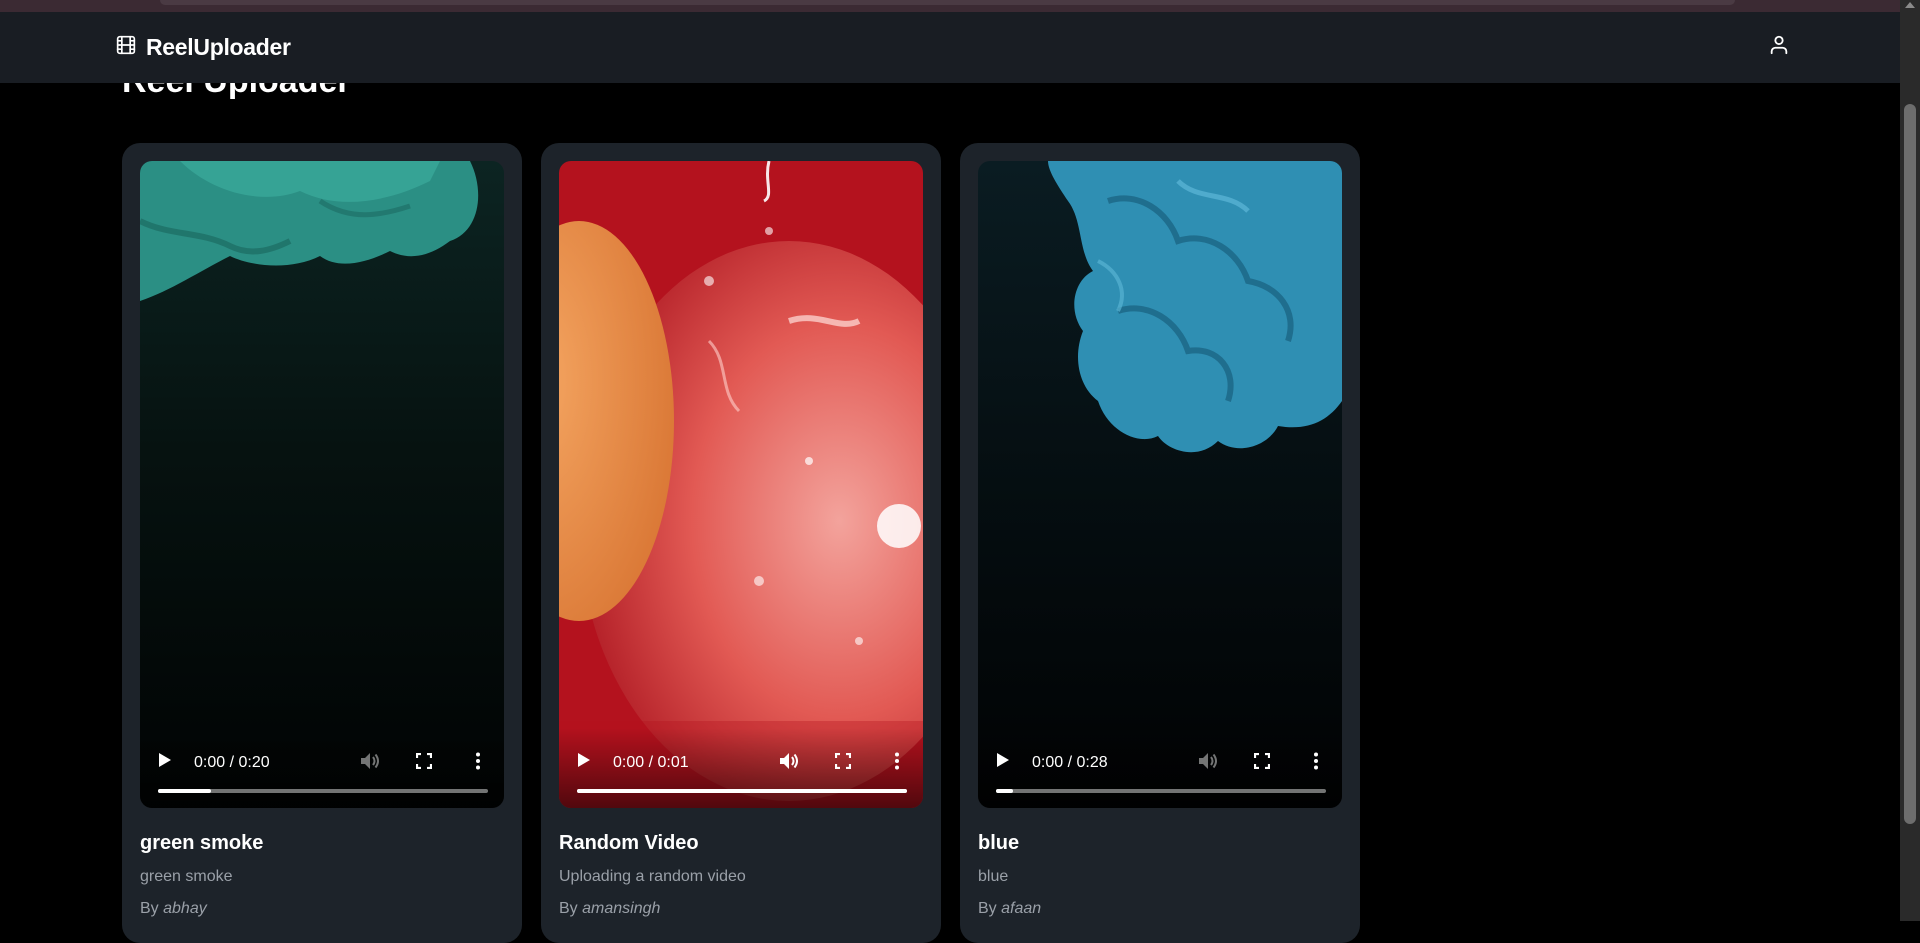 Image resolution: width=1920 pixels, height=943 pixels. Describe the element at coordinates (126, 47) in the screenshot. I see `film-icon` at that location.